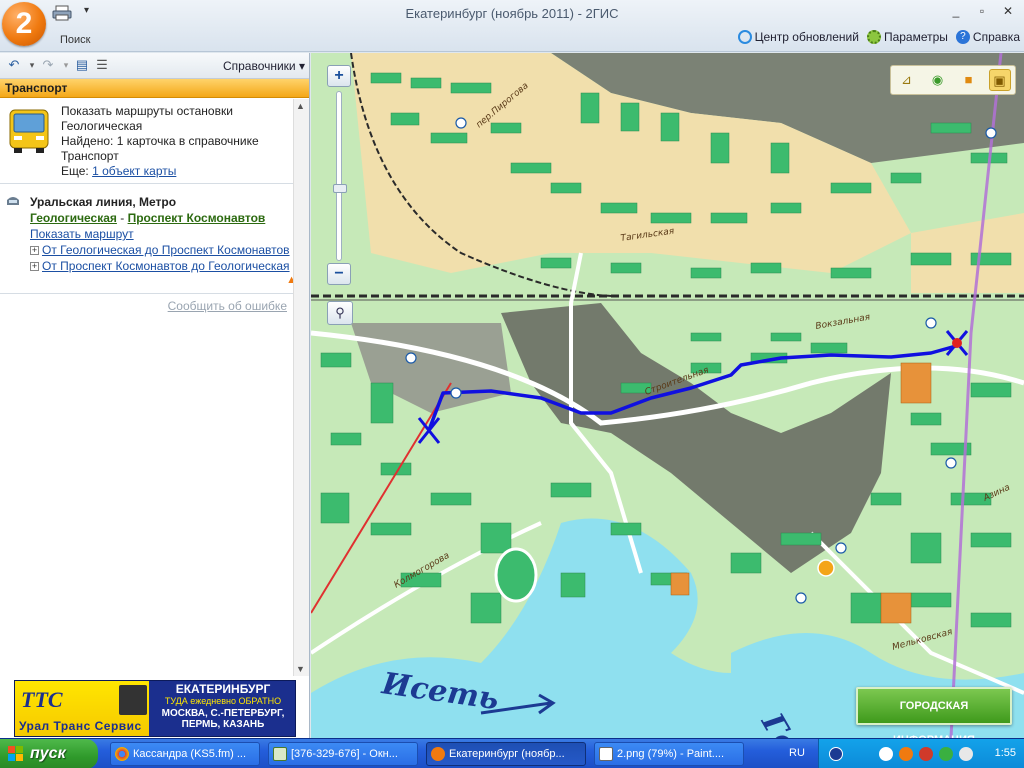  Describe the element at coordinates (75, 40) in the screenshot. I see `search-tab: Поиск` at that location.